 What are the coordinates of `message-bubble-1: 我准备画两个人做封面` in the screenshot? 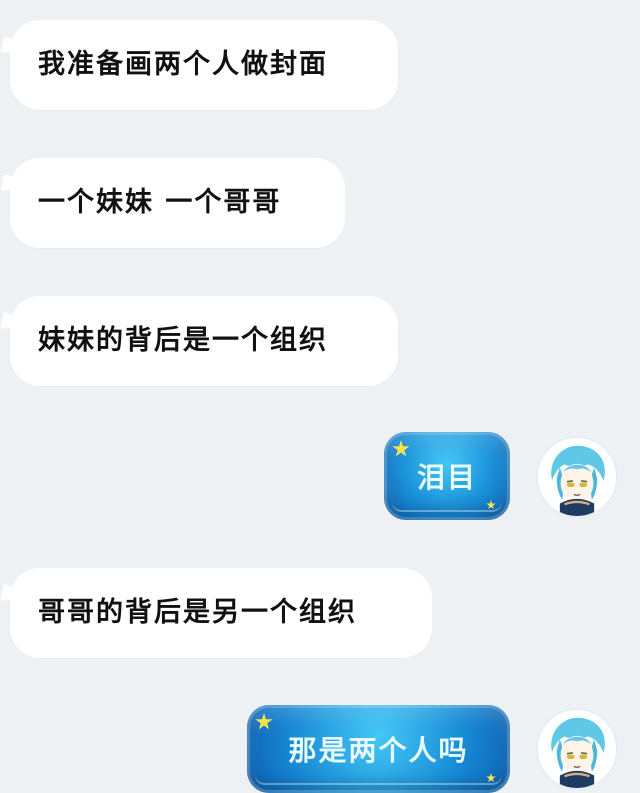 It's located at (204, 65).